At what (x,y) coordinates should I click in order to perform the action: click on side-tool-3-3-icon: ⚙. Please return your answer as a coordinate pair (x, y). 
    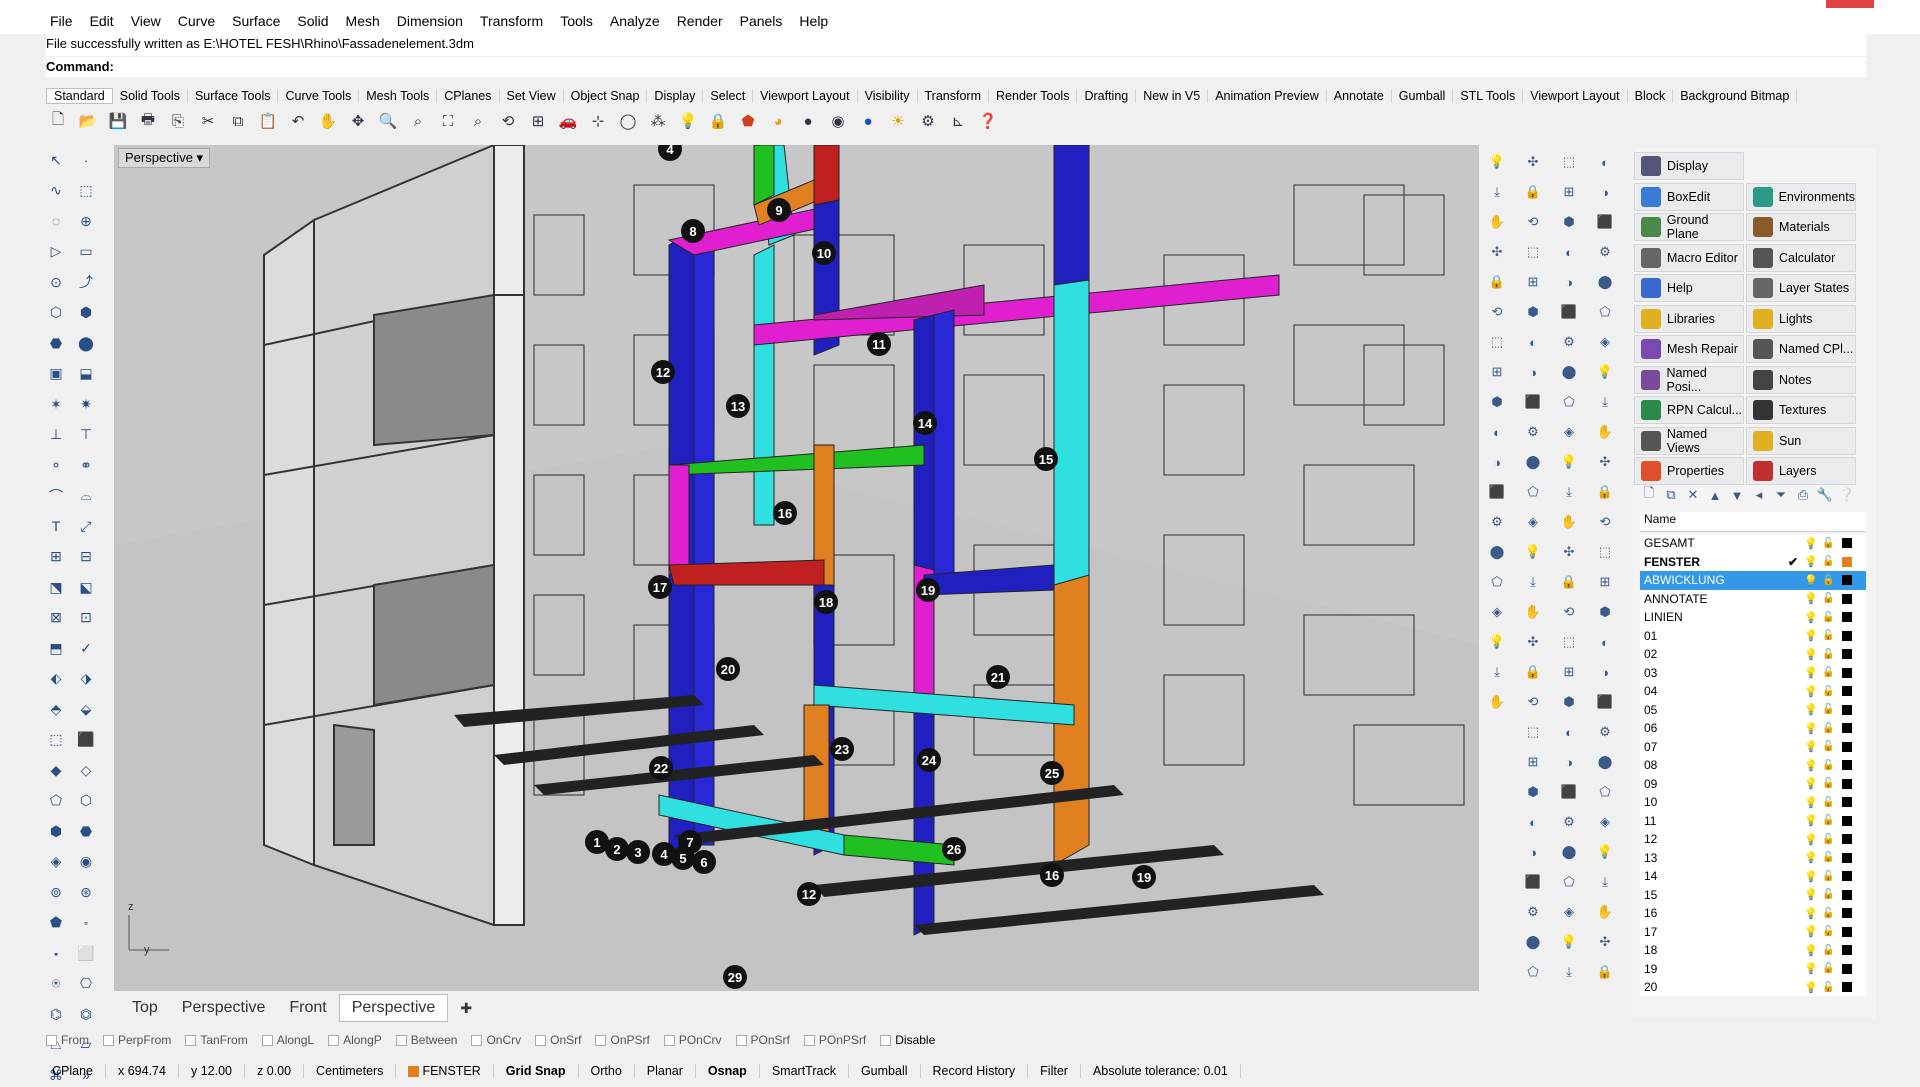
    Looking at the image, I should click on (1605, 252).